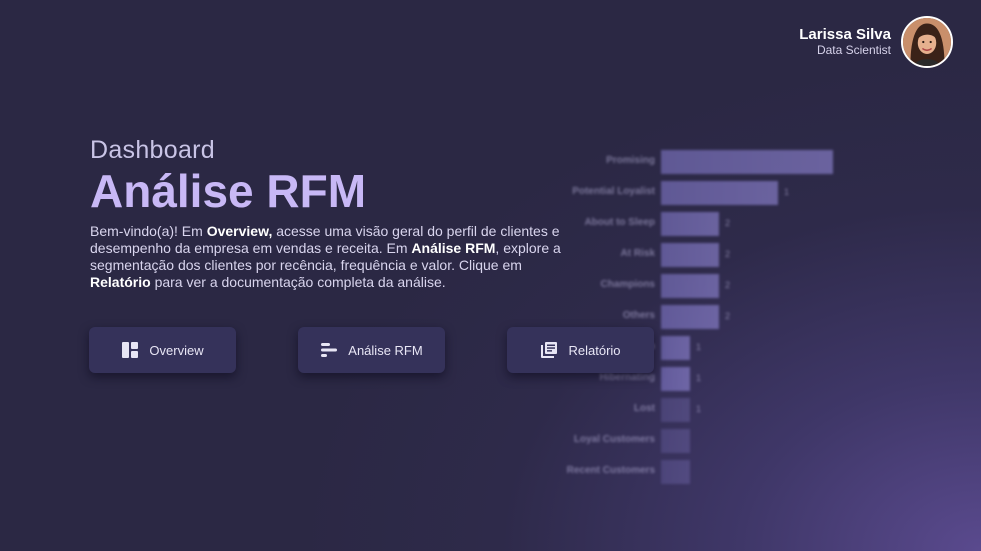 The width and height of the screenshot is (981, 551). Describe the element at coordinates (120, 282) in the screenshot. I see `desc-bold-report: Relatório` at that location.